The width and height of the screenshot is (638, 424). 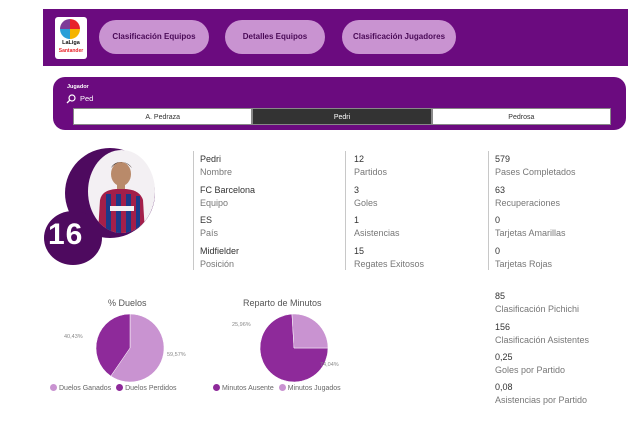 What do you see at coordinates (359, 159) in the screenshot?
I see `stat-partidos-value: 12` at bounding box center [359, 159].